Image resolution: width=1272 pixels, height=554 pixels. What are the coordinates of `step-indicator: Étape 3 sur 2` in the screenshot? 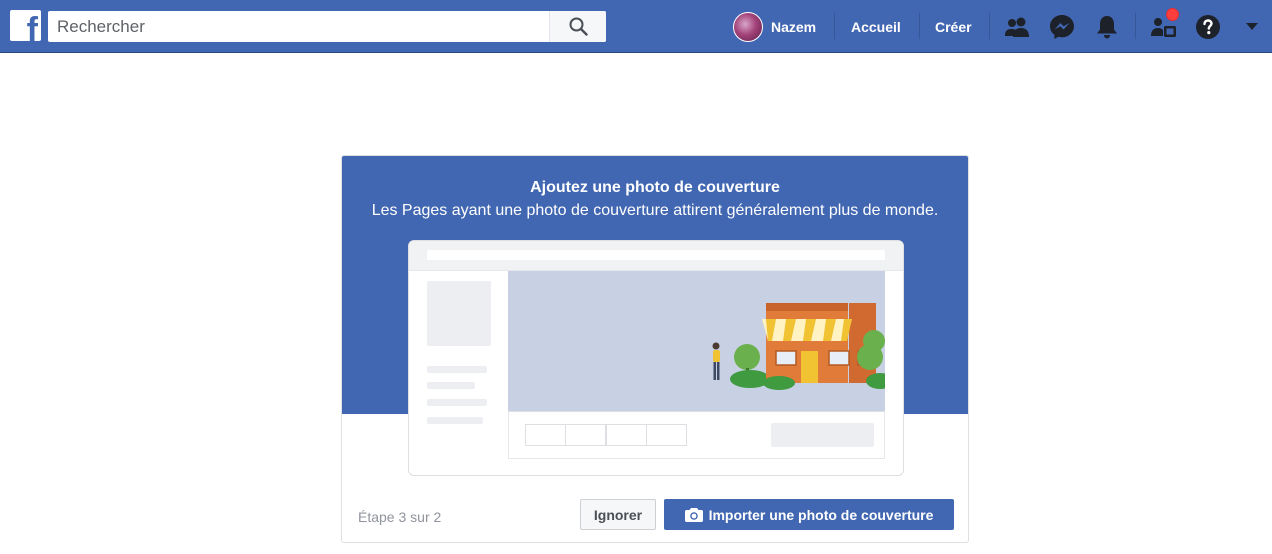 It's located at (400, 517).